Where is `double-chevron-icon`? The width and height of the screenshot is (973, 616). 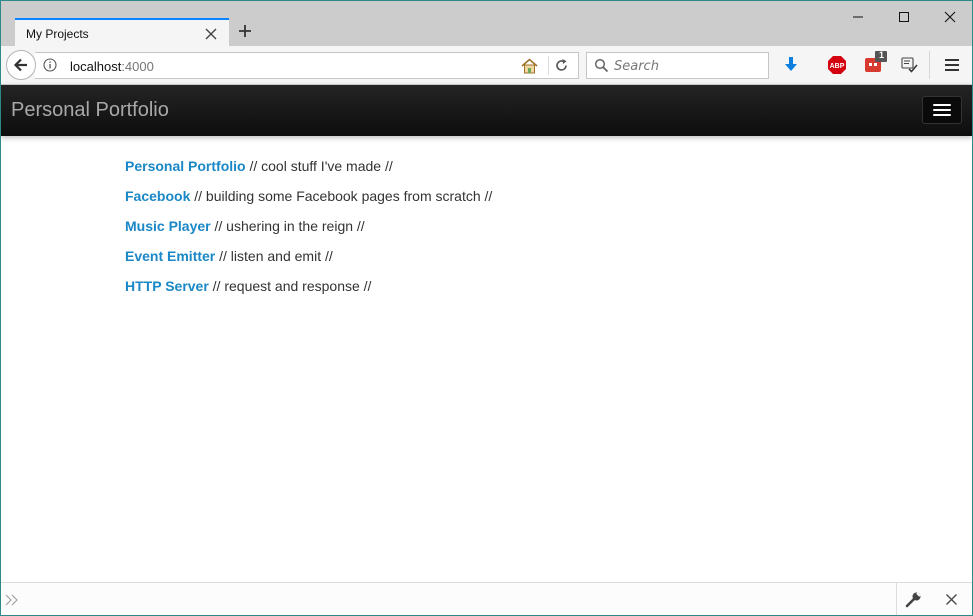
double-chevron-icon is located at coordinates (12, 599).